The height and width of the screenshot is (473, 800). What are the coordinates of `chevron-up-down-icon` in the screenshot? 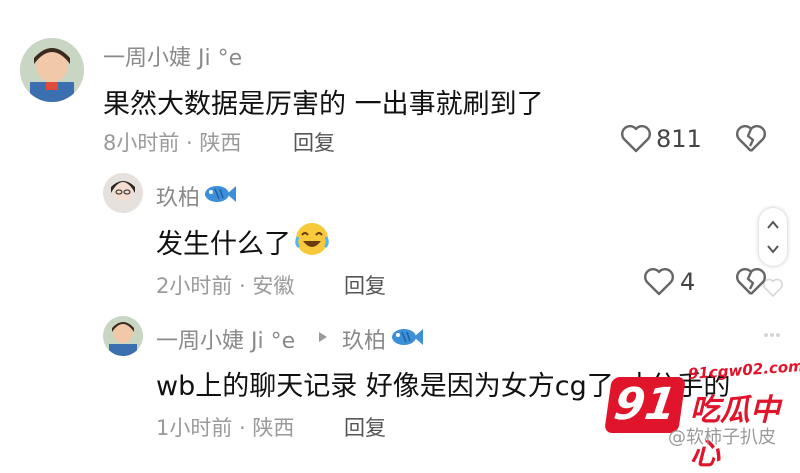 It's located at (773, 237).